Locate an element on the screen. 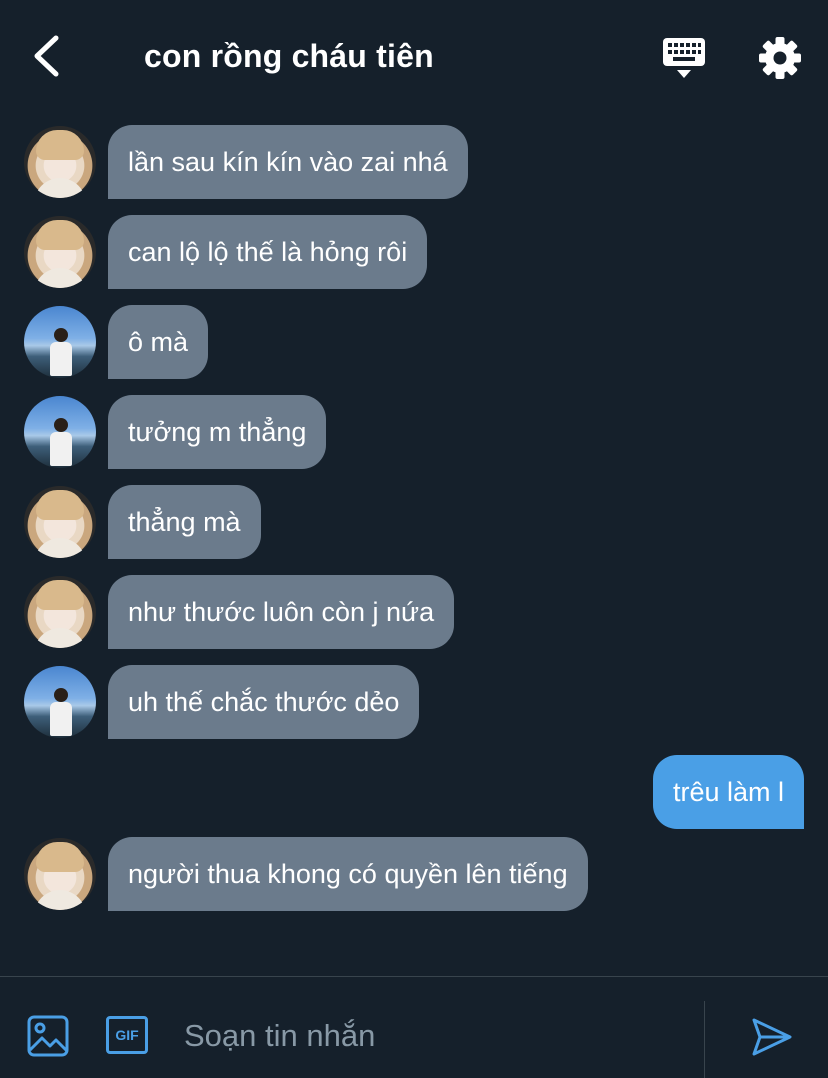 The height and width of the screenshot is (1078, 828). message-row: uh thế chắc thước dẻo is located at coordinates (414, 702).